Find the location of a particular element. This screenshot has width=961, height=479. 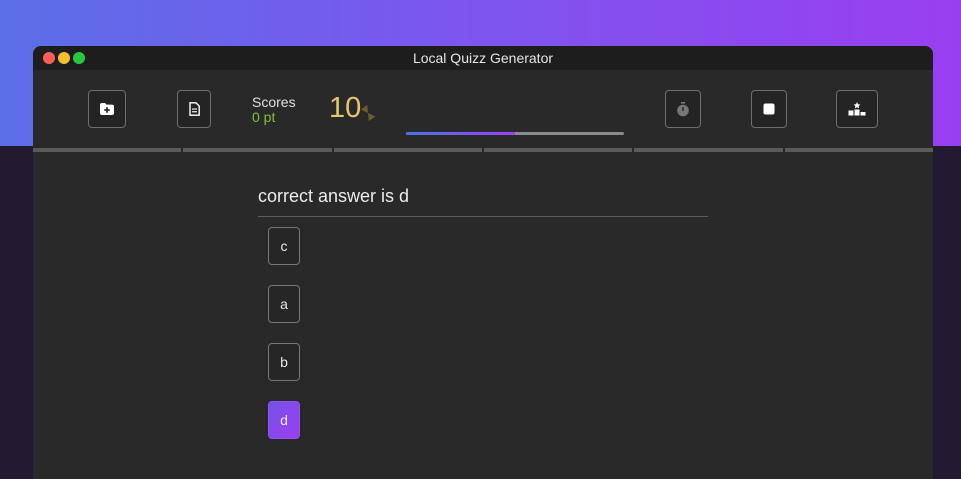

hourglass-icon is located at coordinates (368, 113).